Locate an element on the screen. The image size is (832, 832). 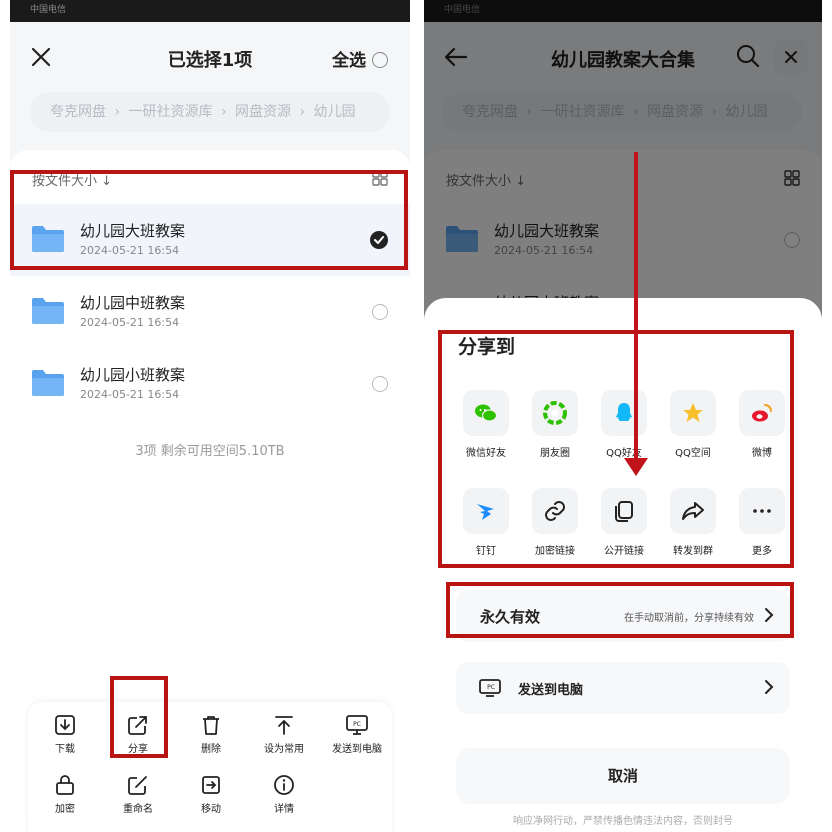
selection-header: 已选择1项 全选 is located at coordinates (210, 56).